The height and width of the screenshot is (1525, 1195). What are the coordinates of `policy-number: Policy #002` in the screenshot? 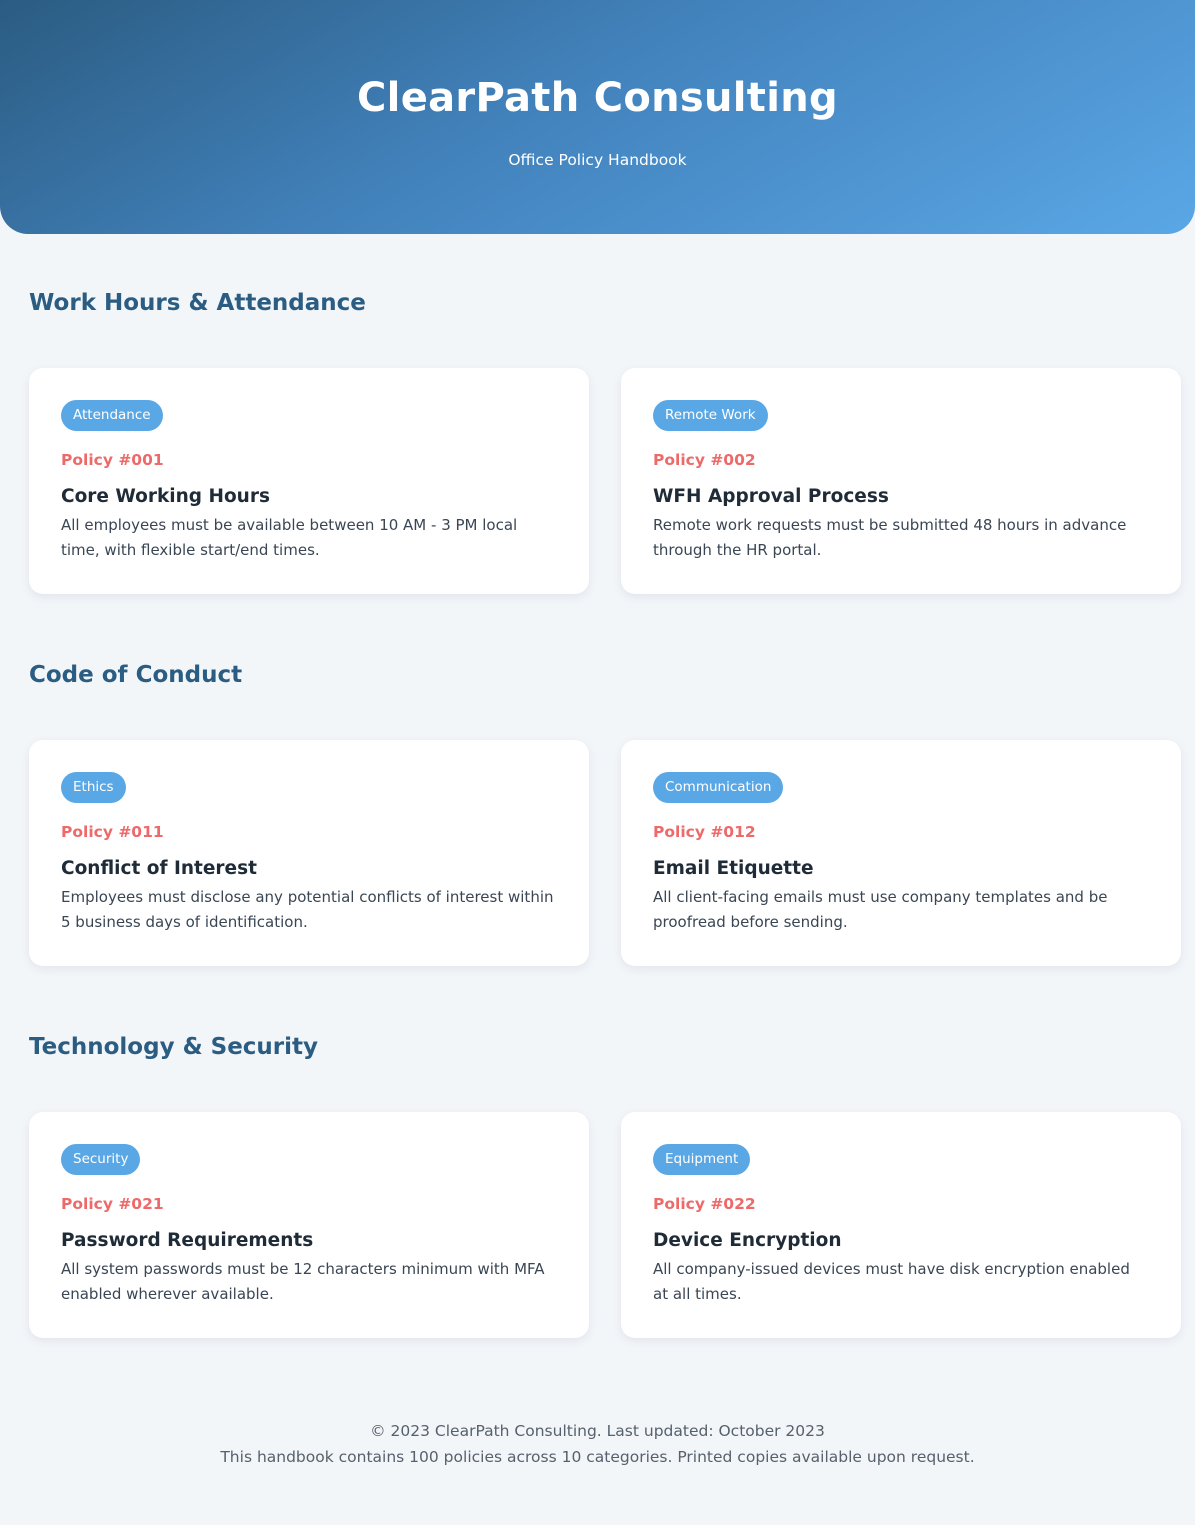 It's located at (704, 460).